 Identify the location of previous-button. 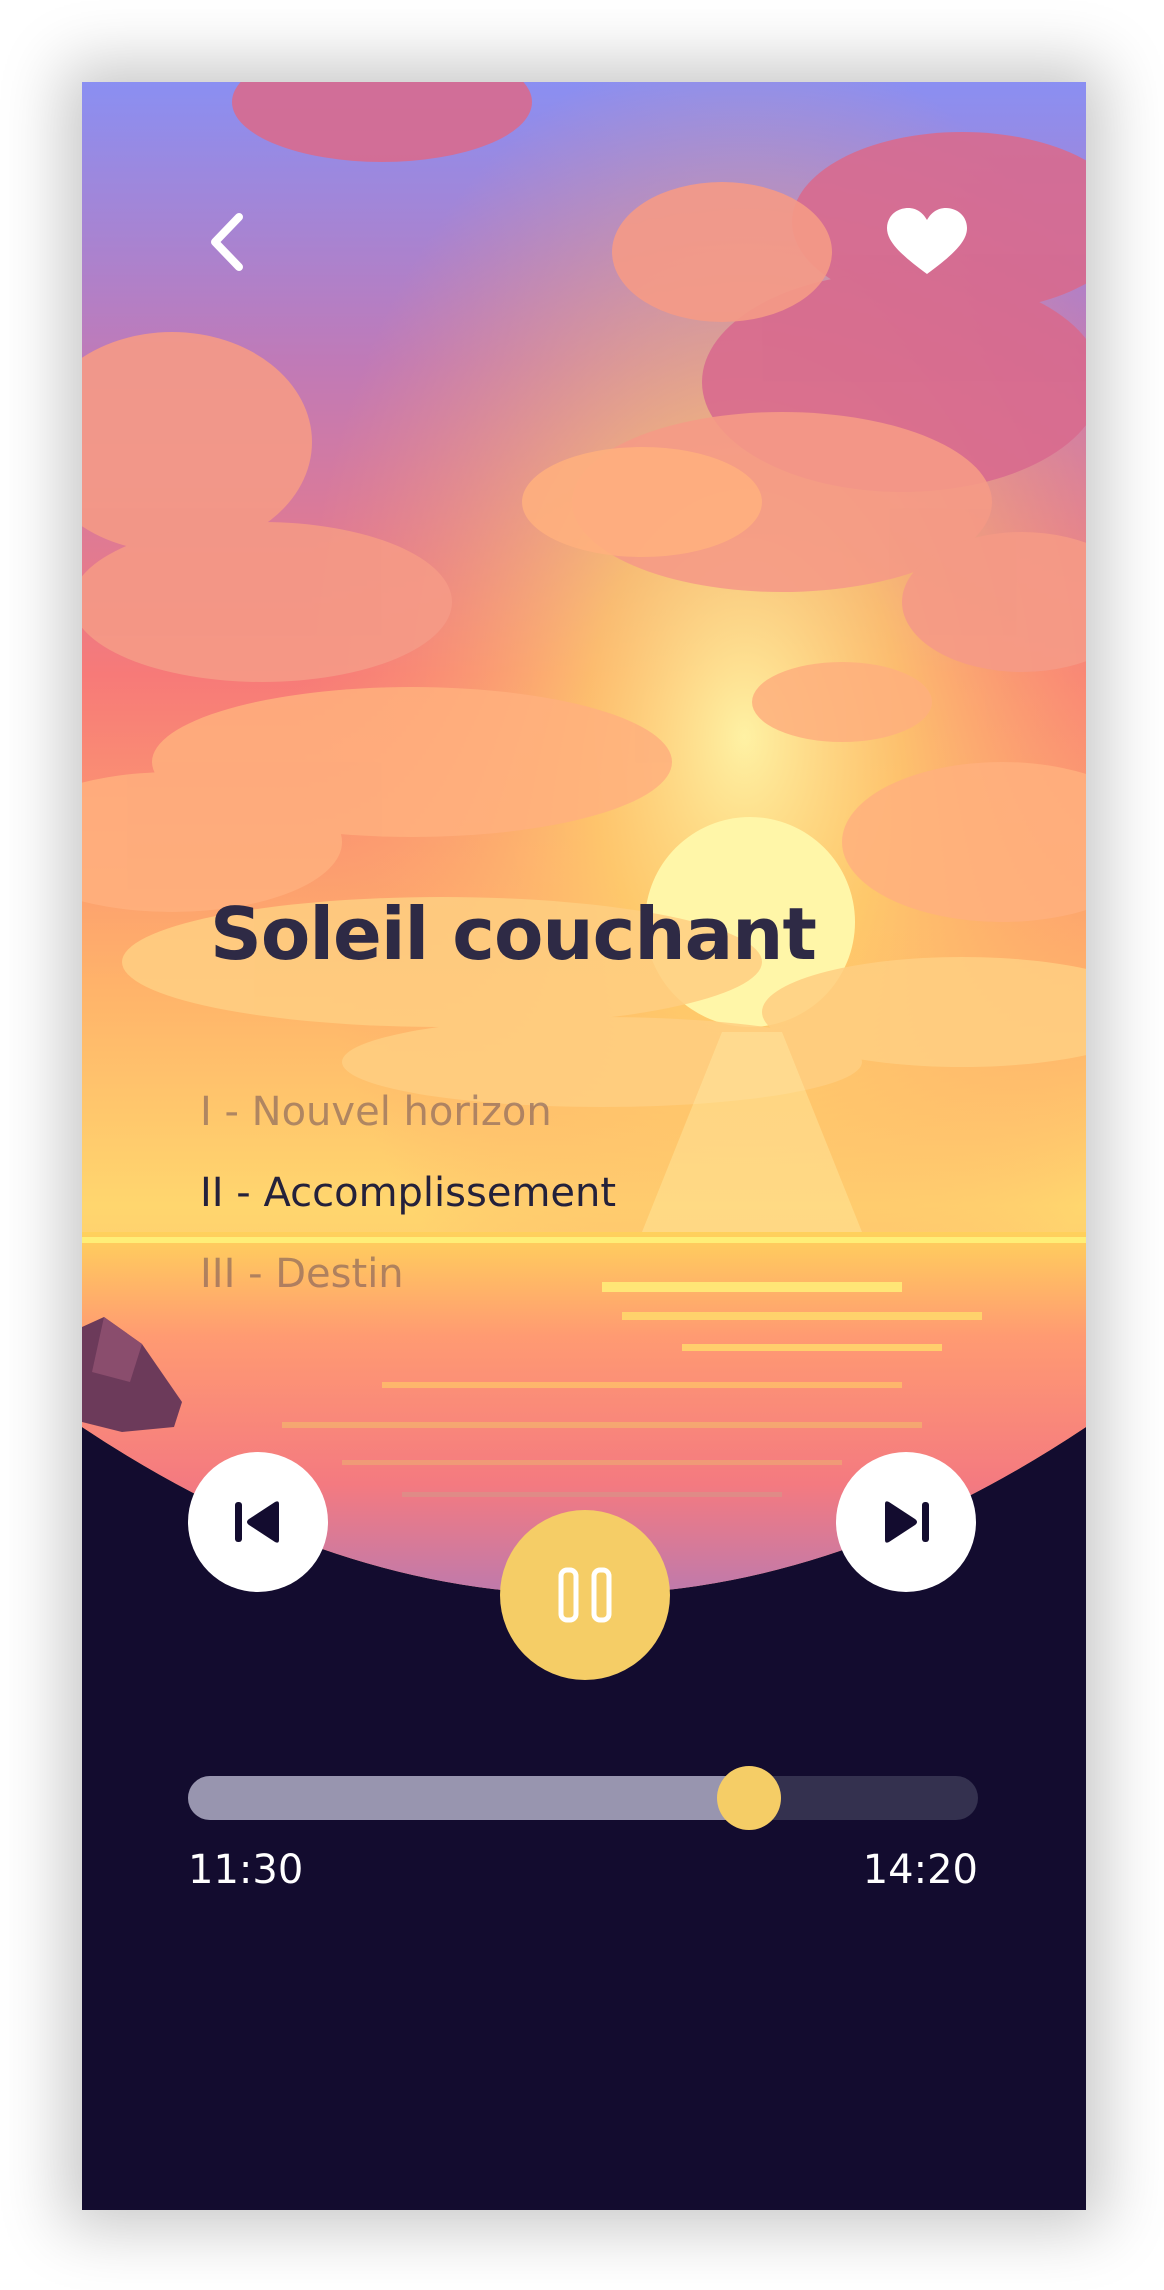
(258, 1522).